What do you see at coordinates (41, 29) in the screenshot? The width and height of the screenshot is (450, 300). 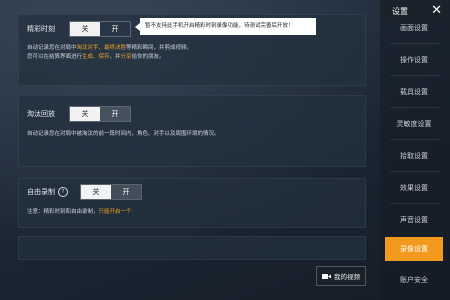 I see `highlight-label: 精彩时刻` at bounding box center [41, 29].